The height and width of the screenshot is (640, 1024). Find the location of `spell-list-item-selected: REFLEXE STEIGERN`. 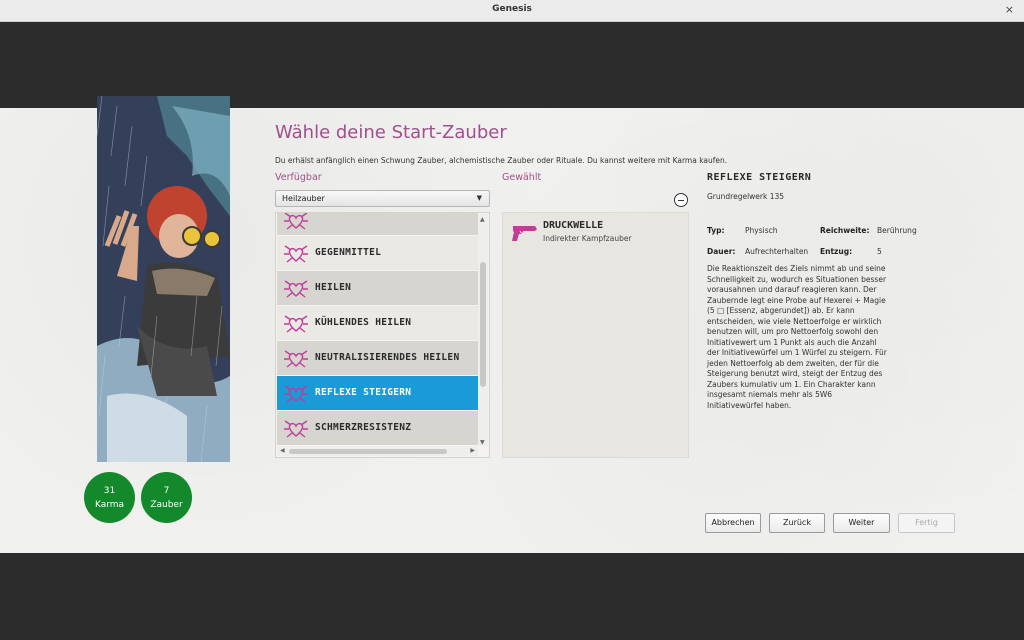

spell-list-item-selected: REFLEXE STEIGERN is located at coordinates (377, 393).